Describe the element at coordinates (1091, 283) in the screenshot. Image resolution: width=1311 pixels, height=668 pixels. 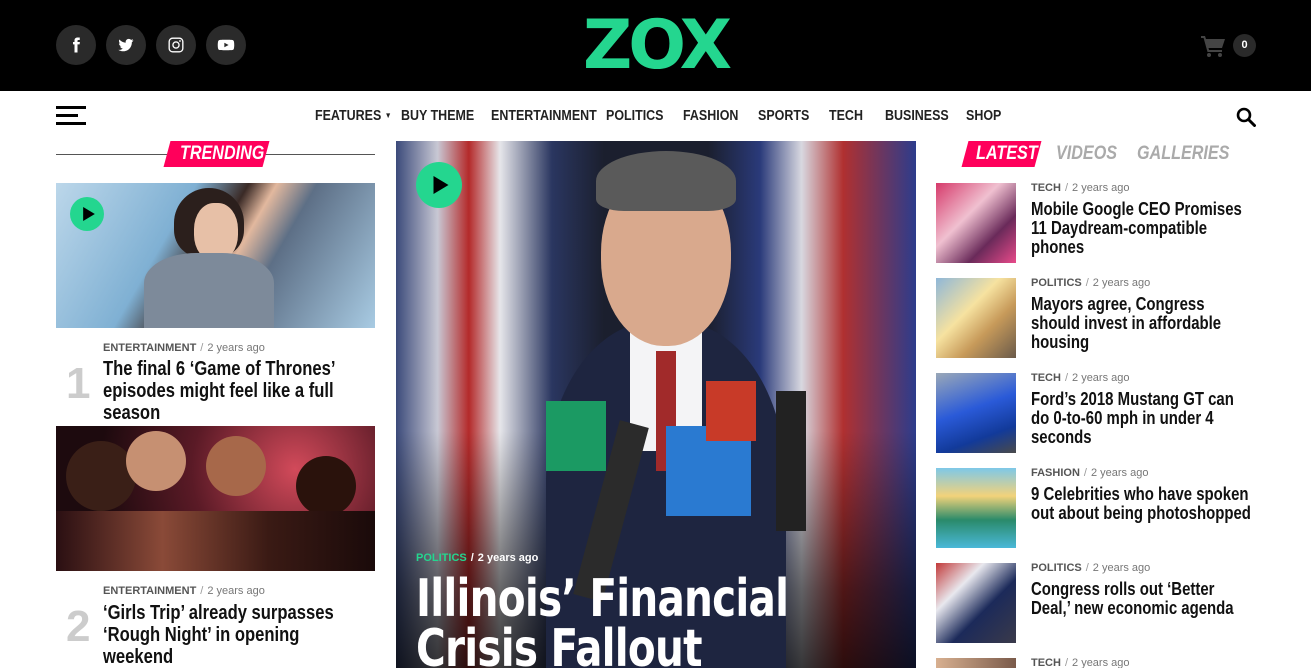
I see `latest-meta-2: POLITICS/2 years ago` at that location.